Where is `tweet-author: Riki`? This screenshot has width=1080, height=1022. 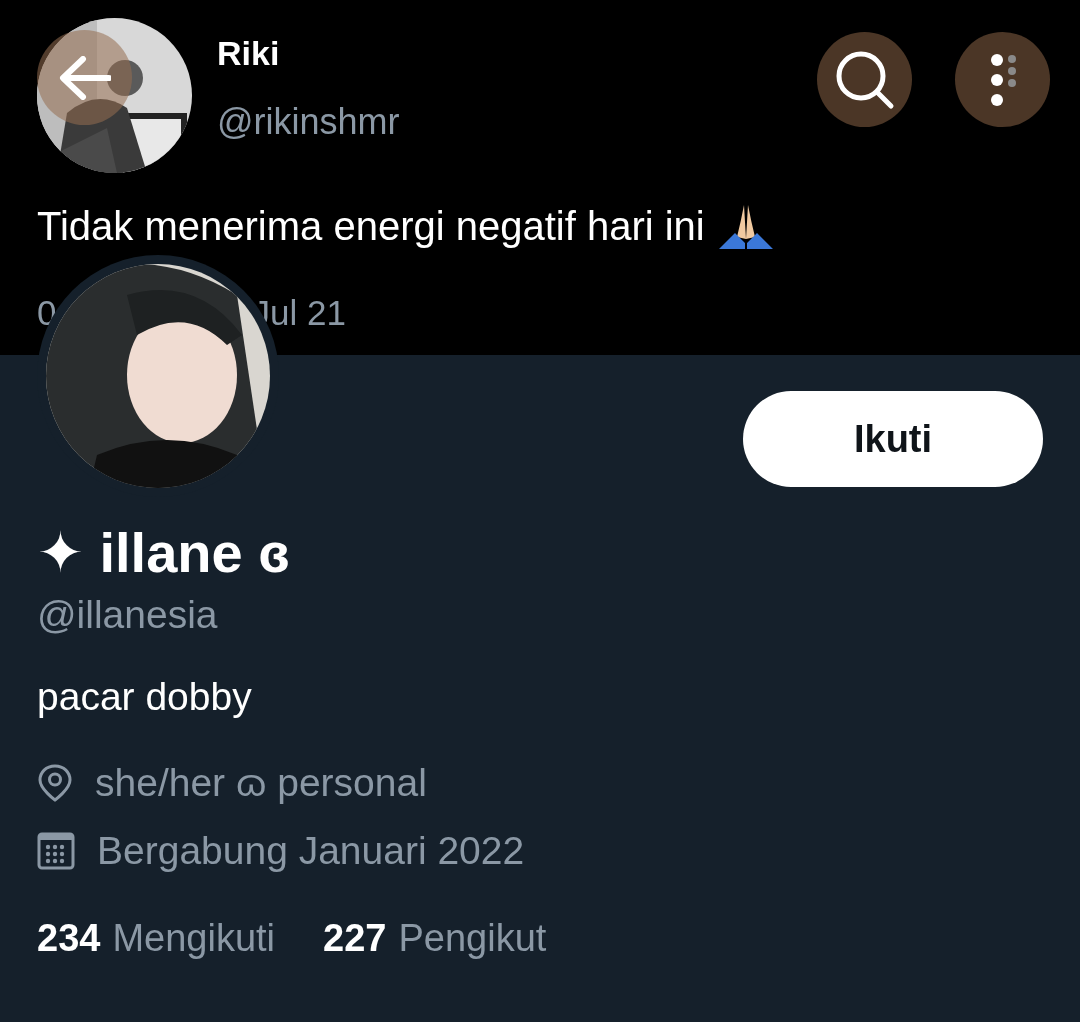 tweet-author: Riki is located at coordinates (249, 53).